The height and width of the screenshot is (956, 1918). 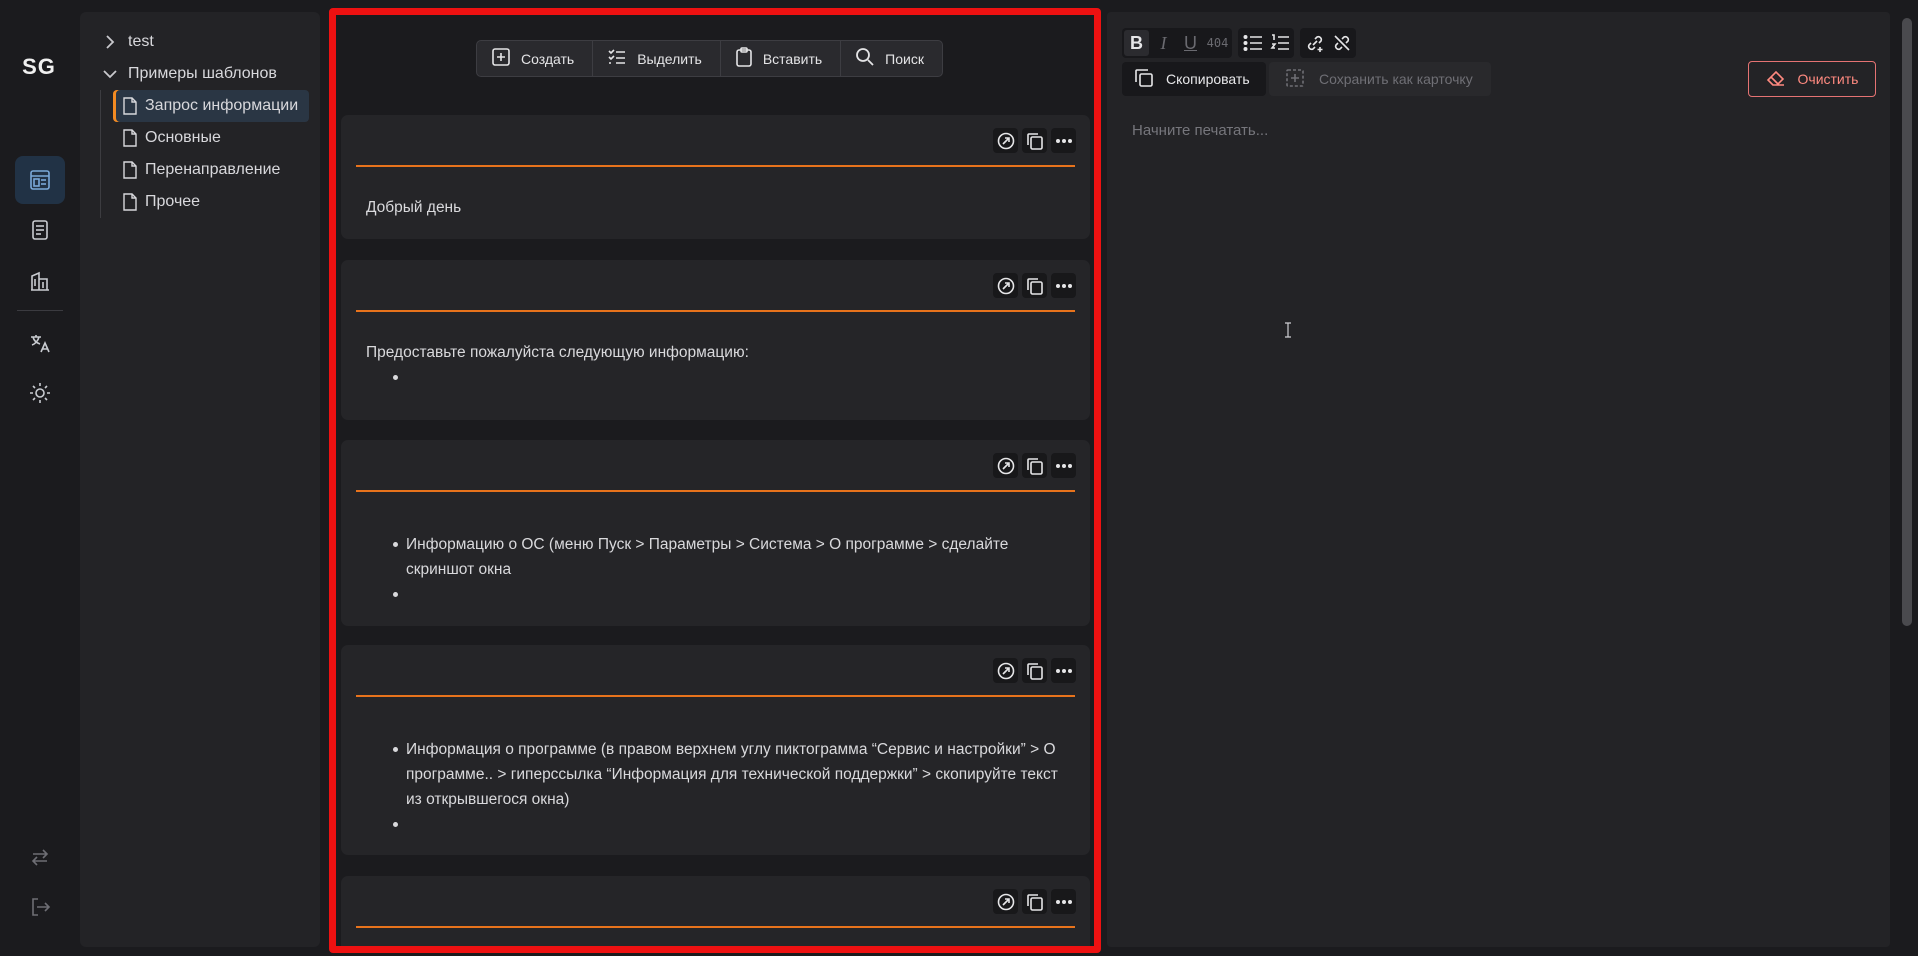 I want to click on scrollbar, so click(x=1907, y=475).